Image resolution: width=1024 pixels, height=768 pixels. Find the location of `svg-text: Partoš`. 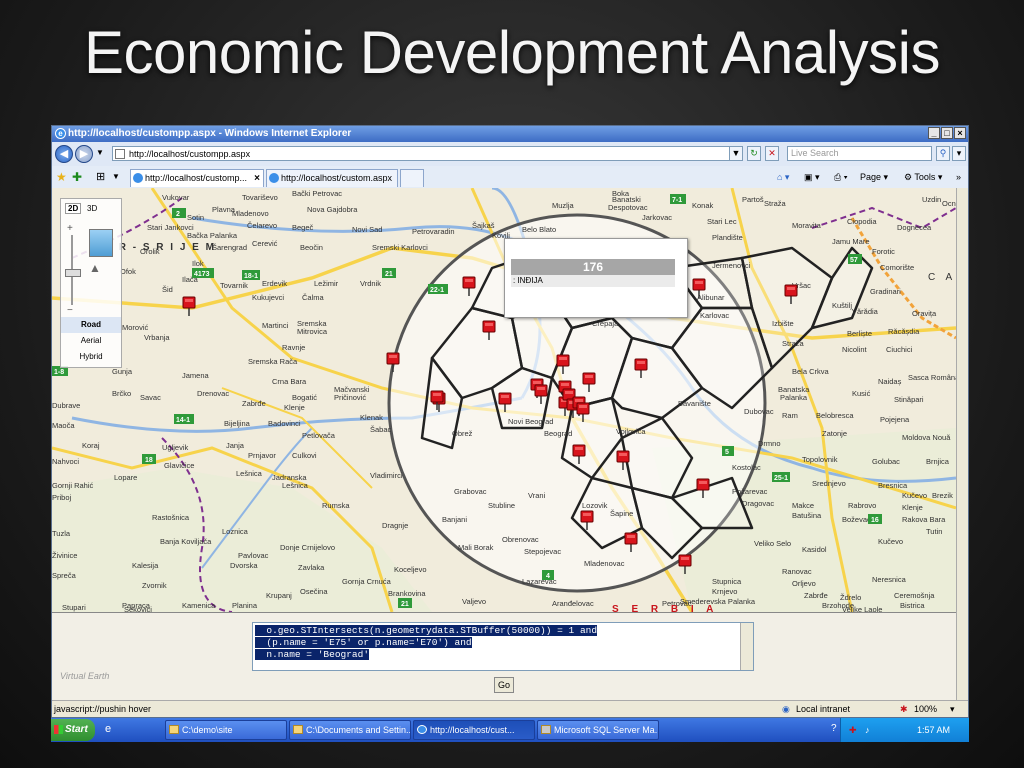

svg-text: Partoš is located at coordinates (753, 199).